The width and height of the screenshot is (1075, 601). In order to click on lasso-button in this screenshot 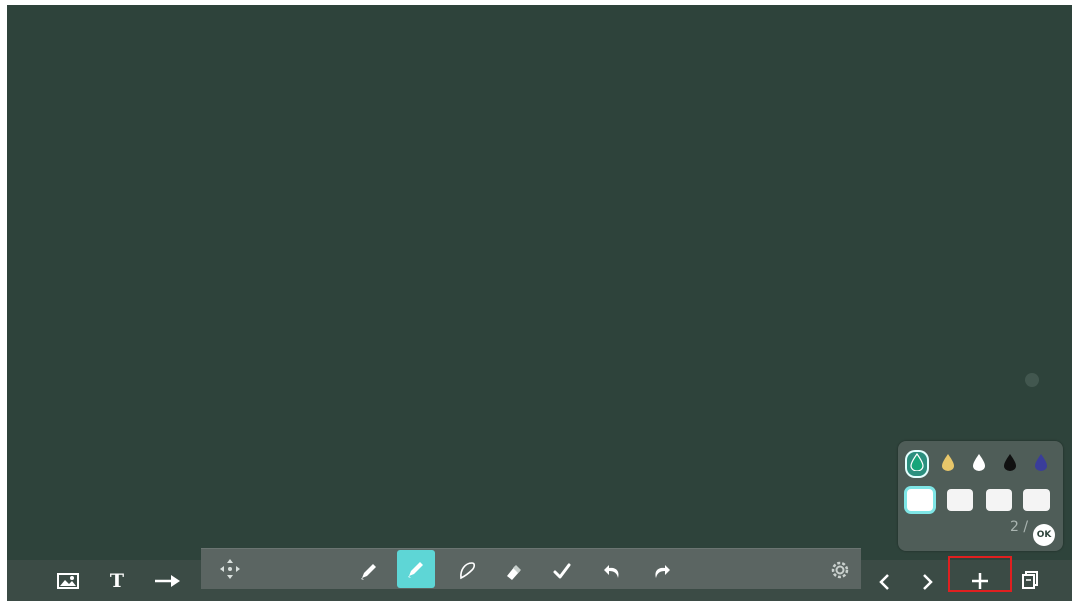, I will do `click(467, 571)`.